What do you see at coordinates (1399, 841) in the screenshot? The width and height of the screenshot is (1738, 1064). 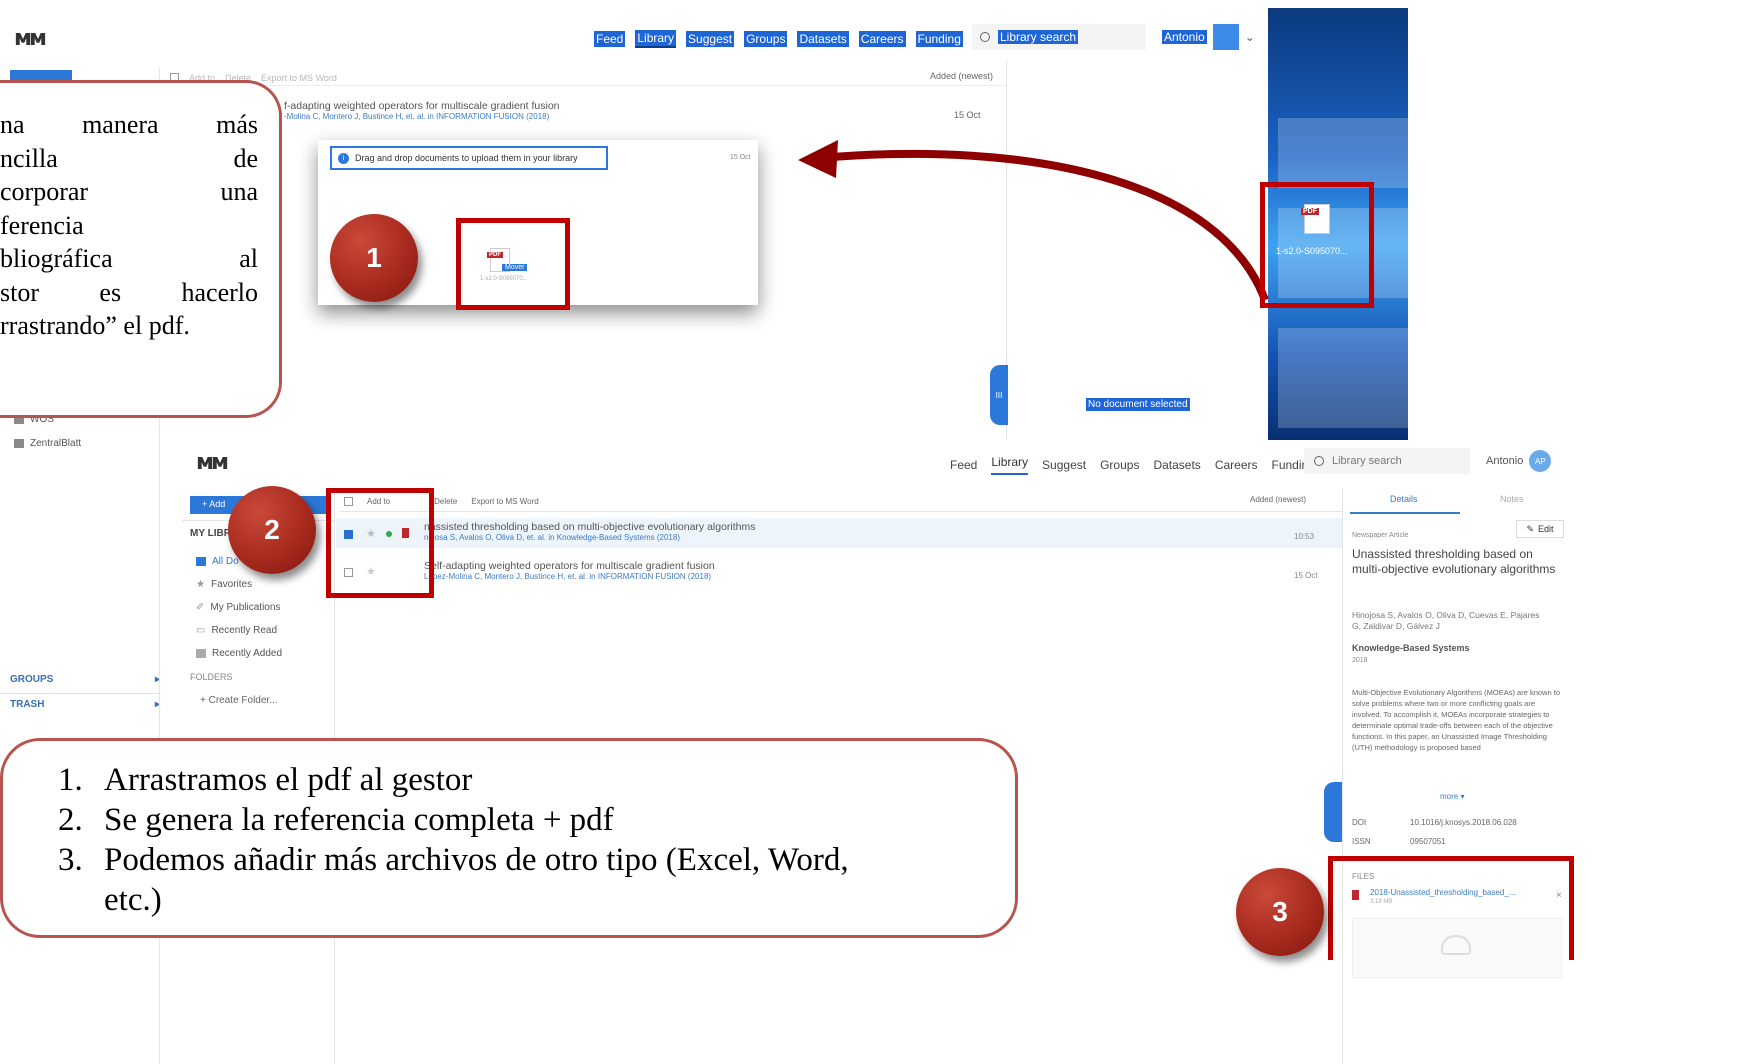 I see `detail-issn: ISSN 09507051` at bounding box center [1399, 841].